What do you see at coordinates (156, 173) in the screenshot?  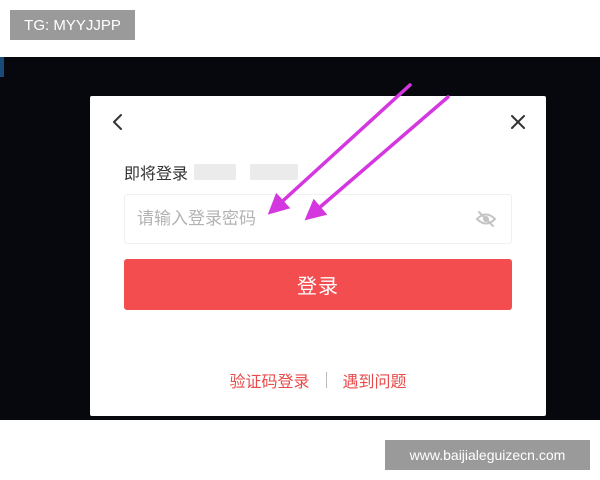 I see `login-prompt-label: 即将登录` at bounding box center [156, 173].